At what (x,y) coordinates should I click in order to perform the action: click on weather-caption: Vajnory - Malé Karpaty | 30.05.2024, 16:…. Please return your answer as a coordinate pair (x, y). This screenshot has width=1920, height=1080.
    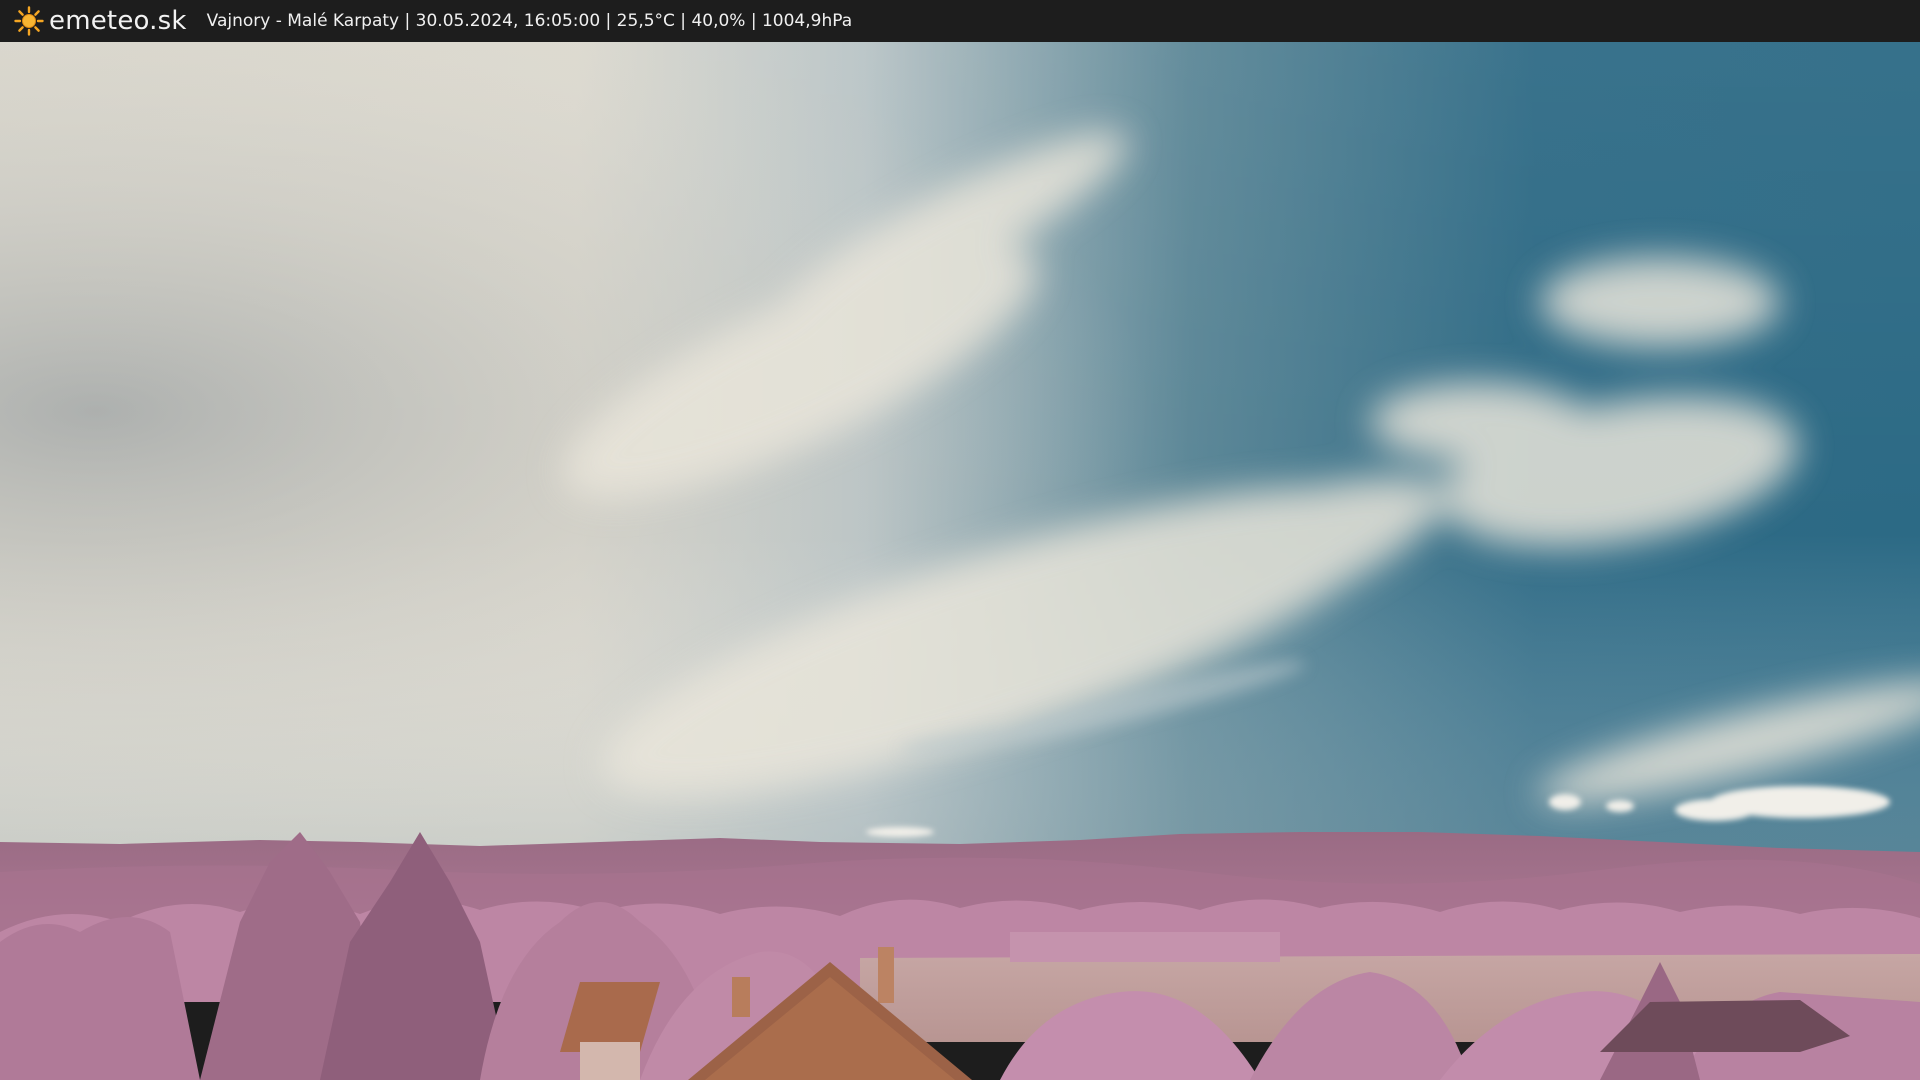
    Looking at the image, I should click on (529, 21).